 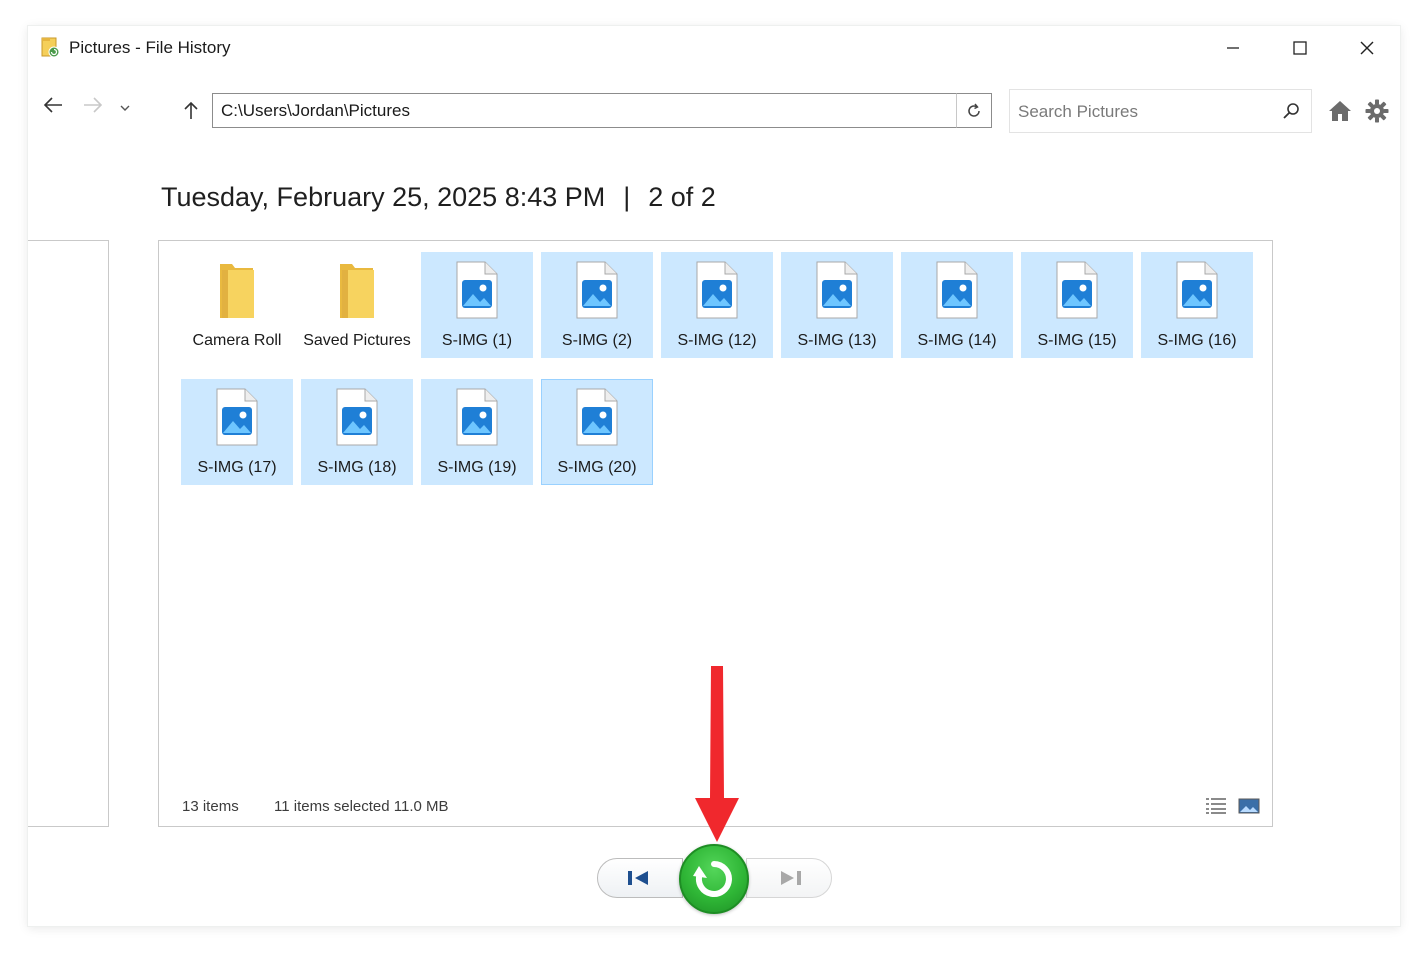 I want to click on details-view-button, so click(x=1216, y=806).